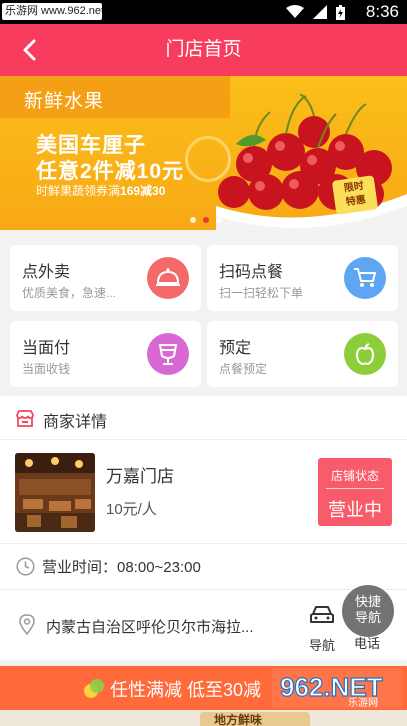  Describe the element at coordinates (355, 510) in the screenshot. I see `status-value: 营业中` at that location.